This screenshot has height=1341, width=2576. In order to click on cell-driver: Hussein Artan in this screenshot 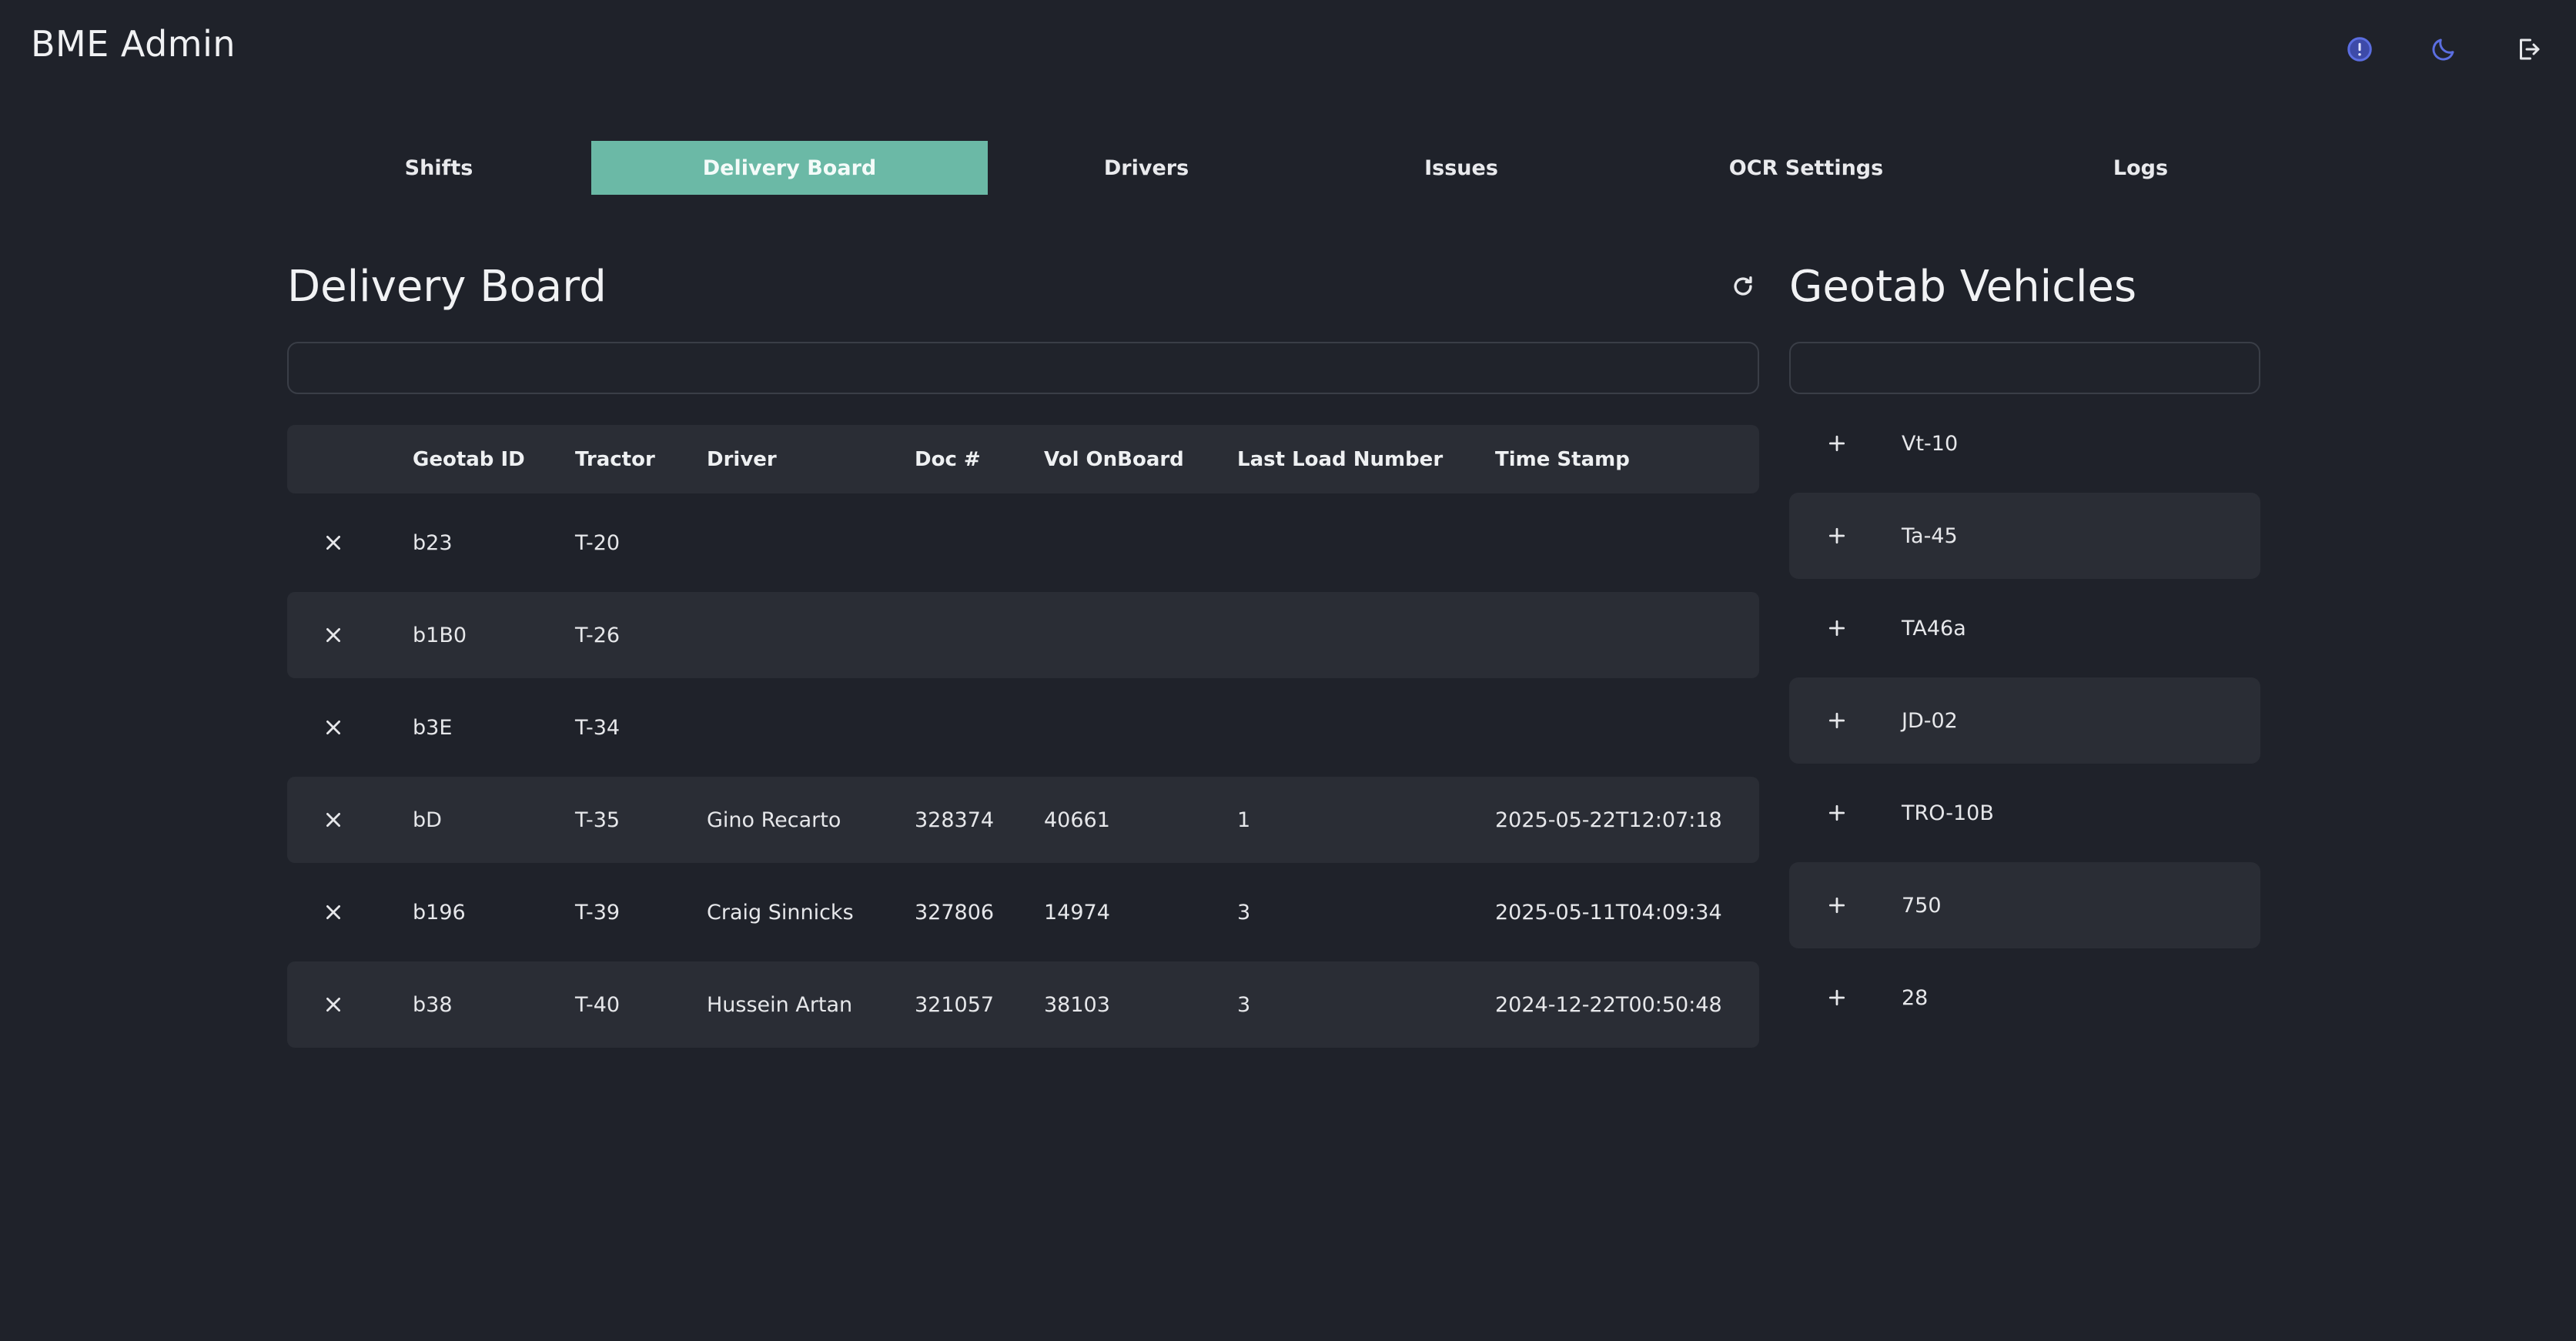, I will do `click(780, 1004)`.